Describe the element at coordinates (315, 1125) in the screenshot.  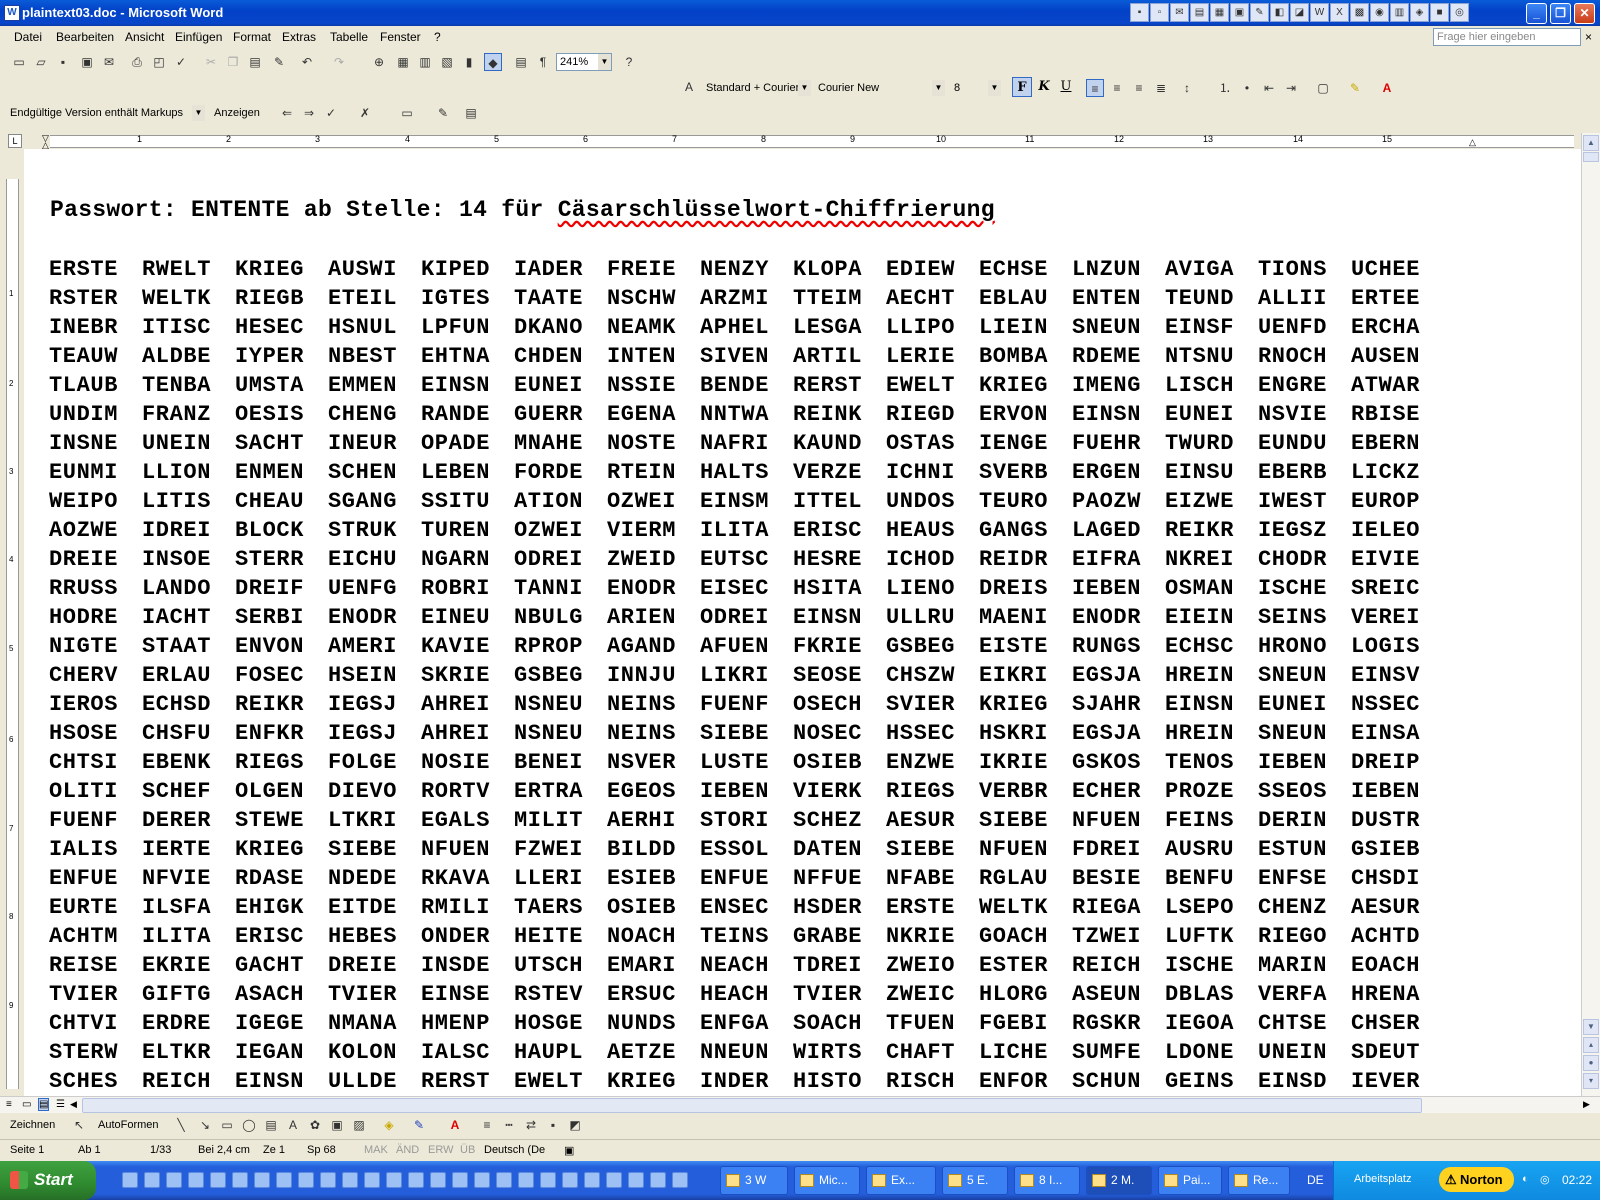
I see `diagram-icon: ✿` at that location.